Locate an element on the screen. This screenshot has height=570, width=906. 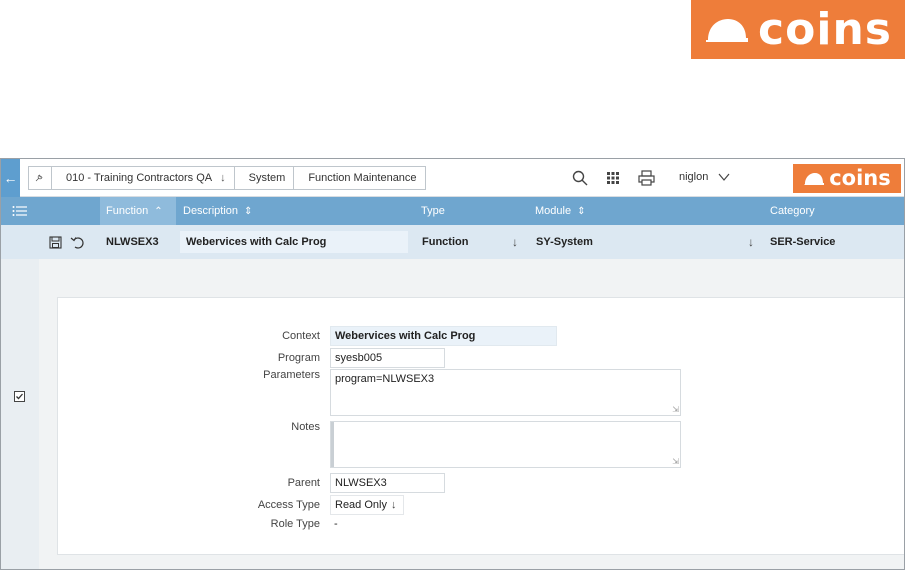
role-type-value: - is located at coordinates (336, 524).